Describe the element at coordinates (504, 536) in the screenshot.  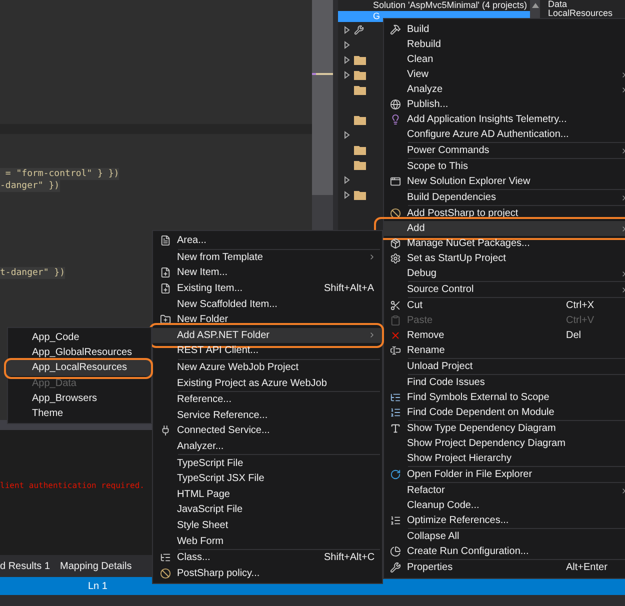
I see `menu-item: Collapse All` at that location.